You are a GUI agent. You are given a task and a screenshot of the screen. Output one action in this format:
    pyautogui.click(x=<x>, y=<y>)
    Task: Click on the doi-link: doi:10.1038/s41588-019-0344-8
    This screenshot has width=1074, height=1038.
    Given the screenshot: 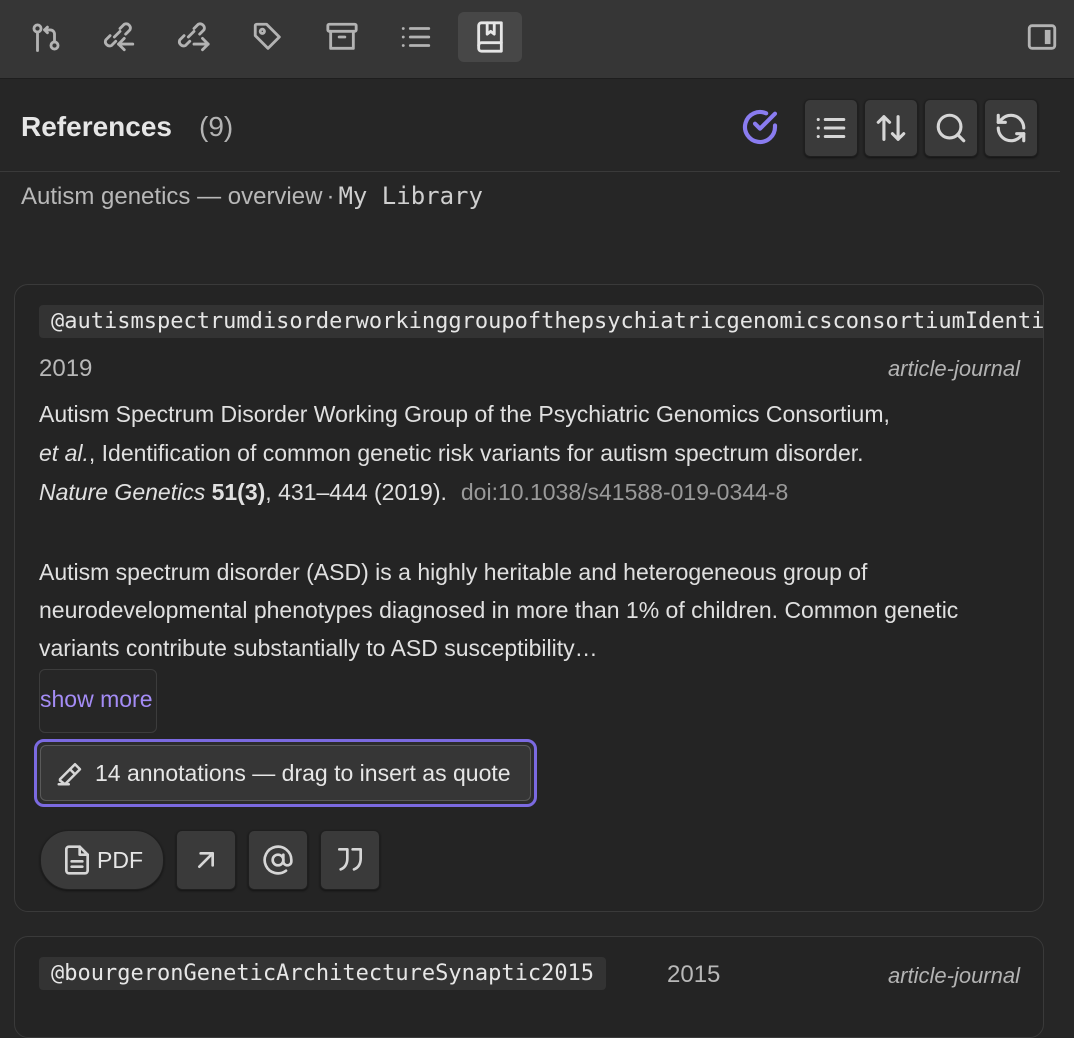 What is the action you would take?
    pyautogui.click(x=624, y=492)
    